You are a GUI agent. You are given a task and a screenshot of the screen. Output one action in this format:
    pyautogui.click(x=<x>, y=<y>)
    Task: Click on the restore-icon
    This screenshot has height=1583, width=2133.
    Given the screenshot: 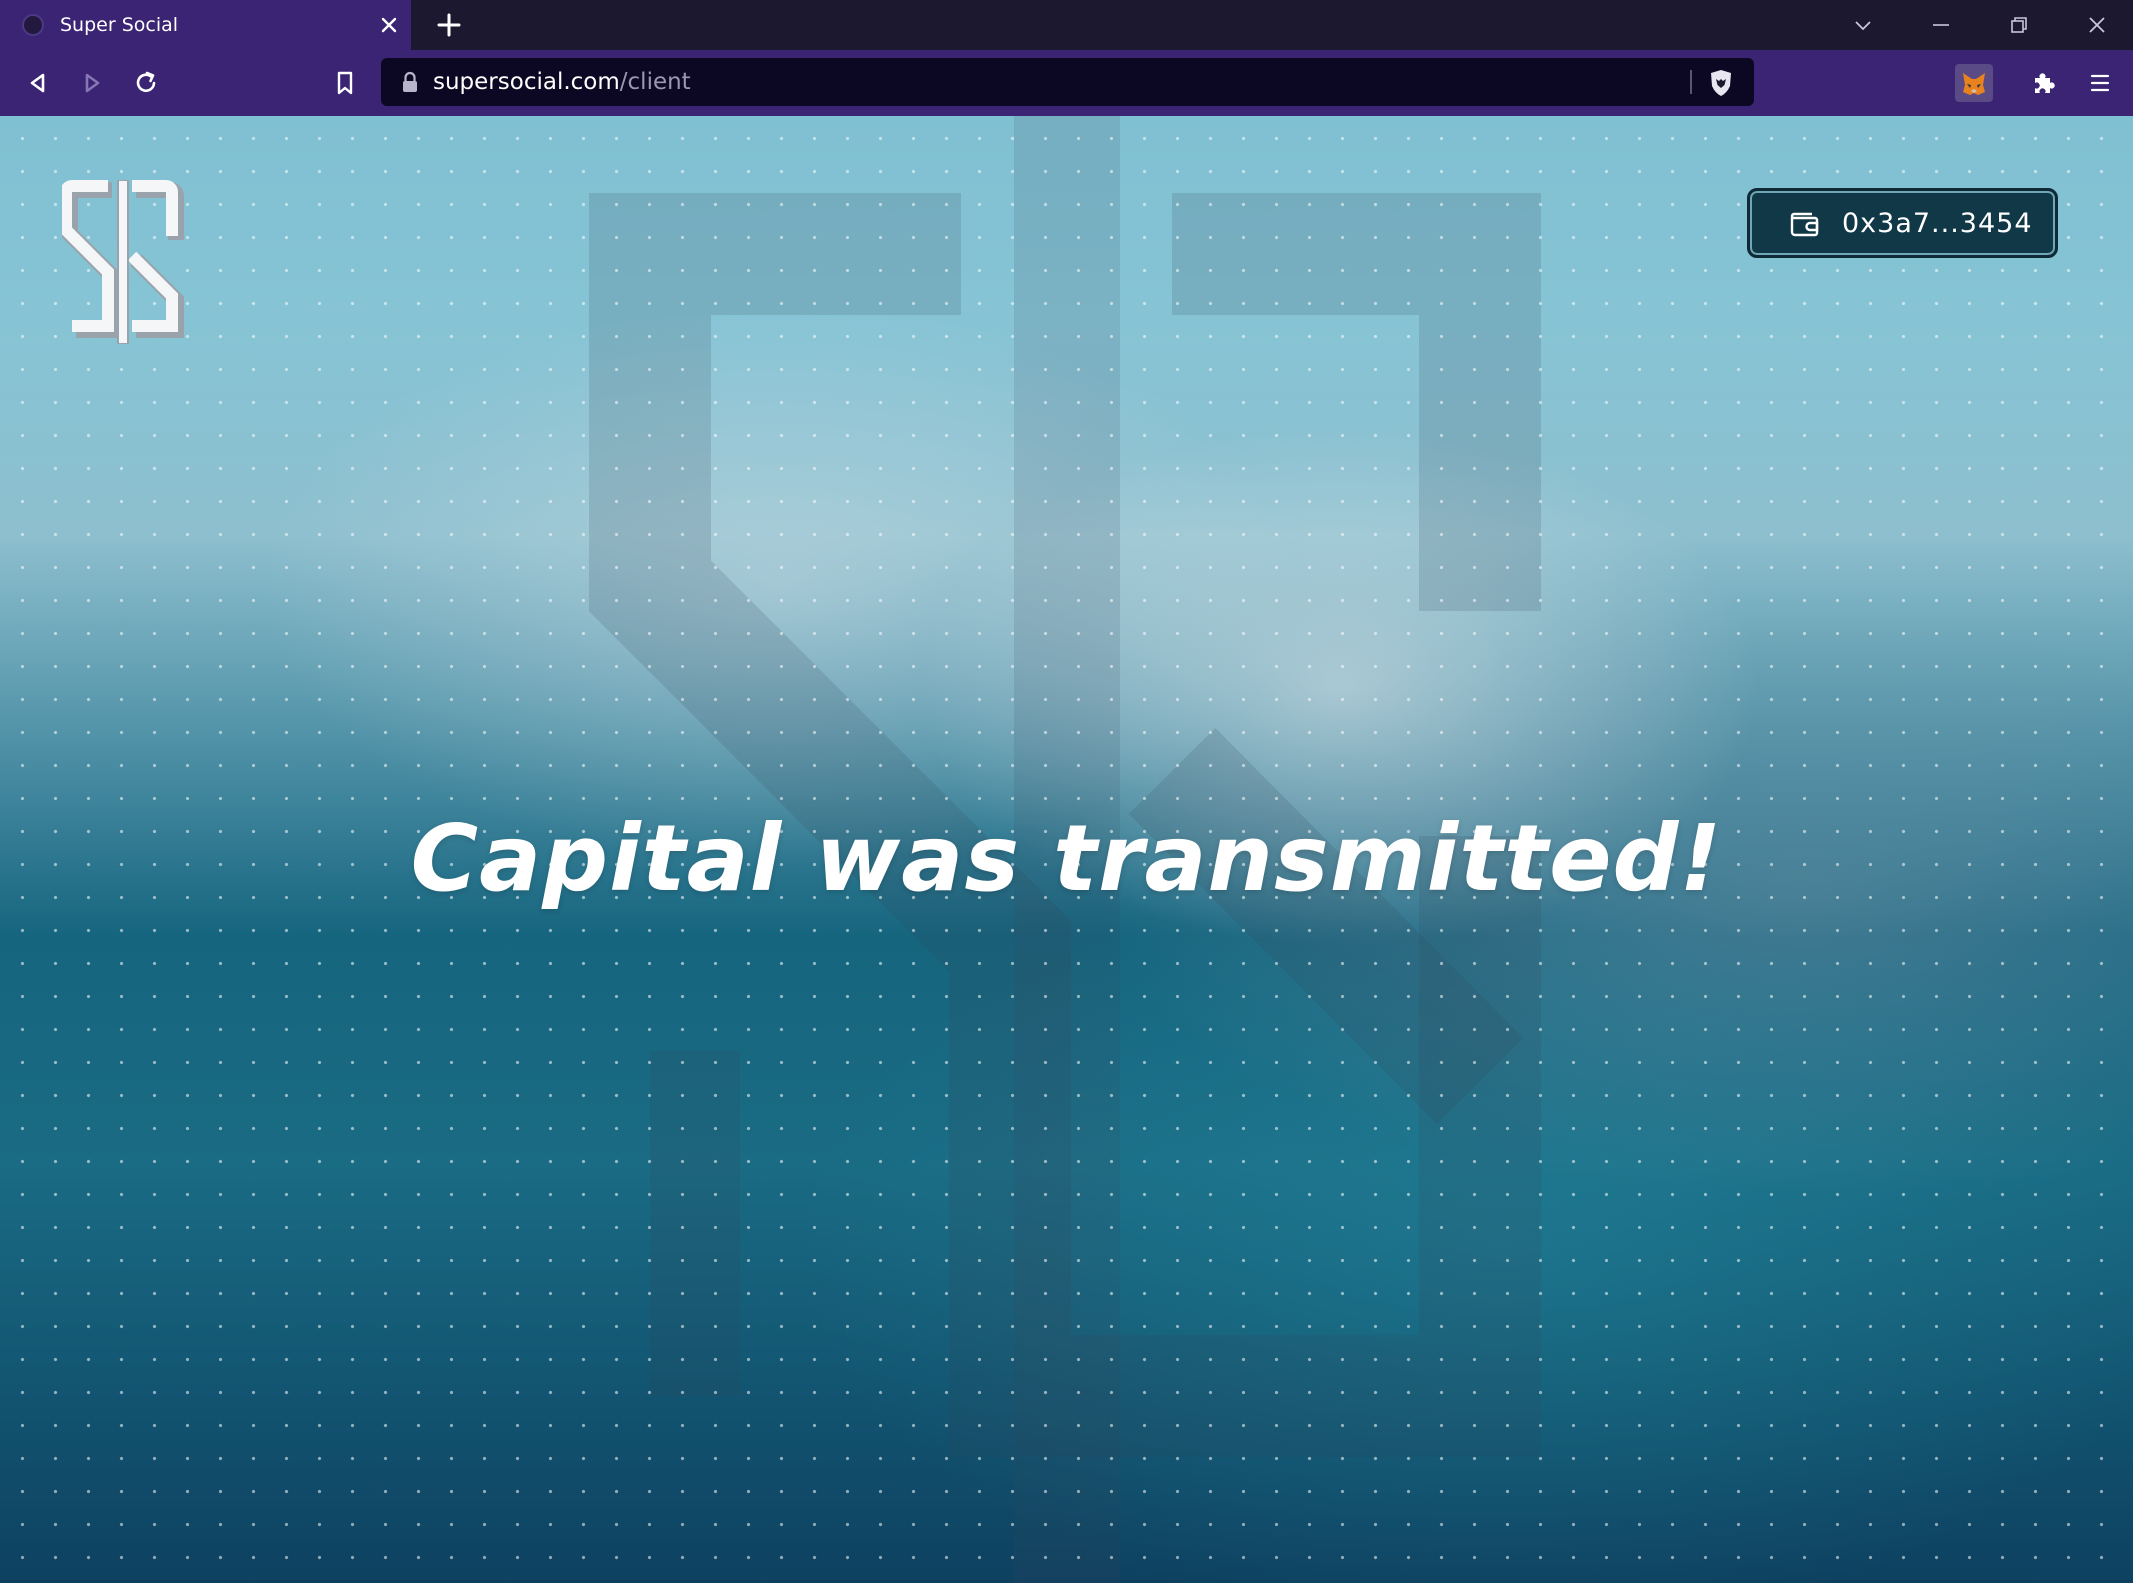 What is the action you would take?
    pyautogui.click(x=2019, y=25)
    